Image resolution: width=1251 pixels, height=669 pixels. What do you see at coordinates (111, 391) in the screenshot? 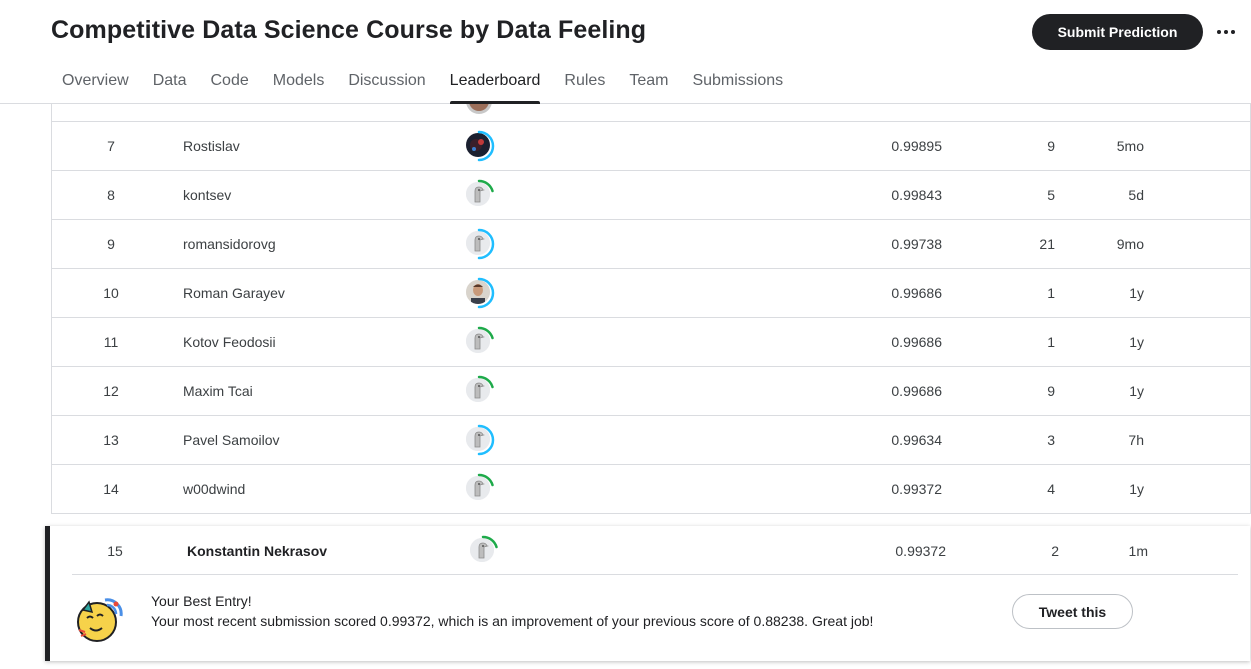
I see `rank-cell: 12` at bounding box center [111, 391].